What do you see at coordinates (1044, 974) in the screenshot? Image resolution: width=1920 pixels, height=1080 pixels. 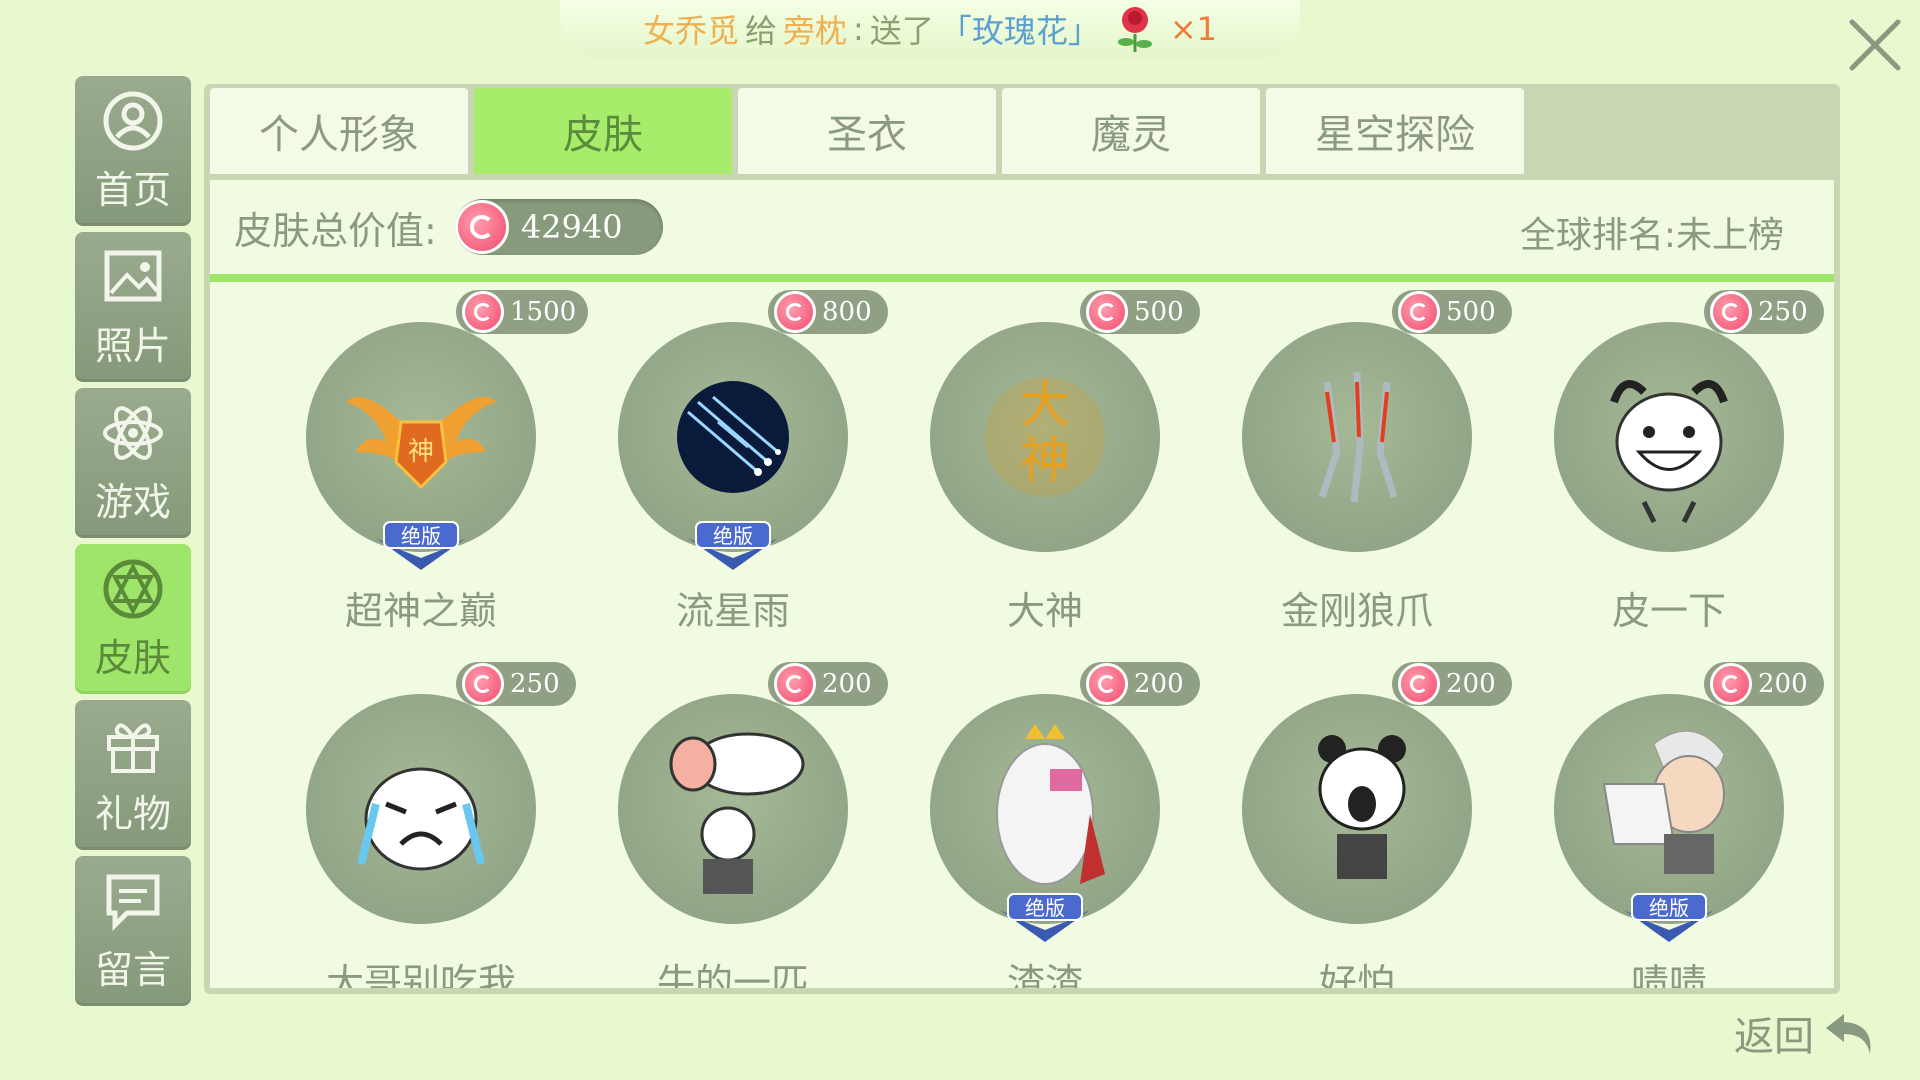 I see `skin-name: 渣渣` at bounding box center [1044, 974].